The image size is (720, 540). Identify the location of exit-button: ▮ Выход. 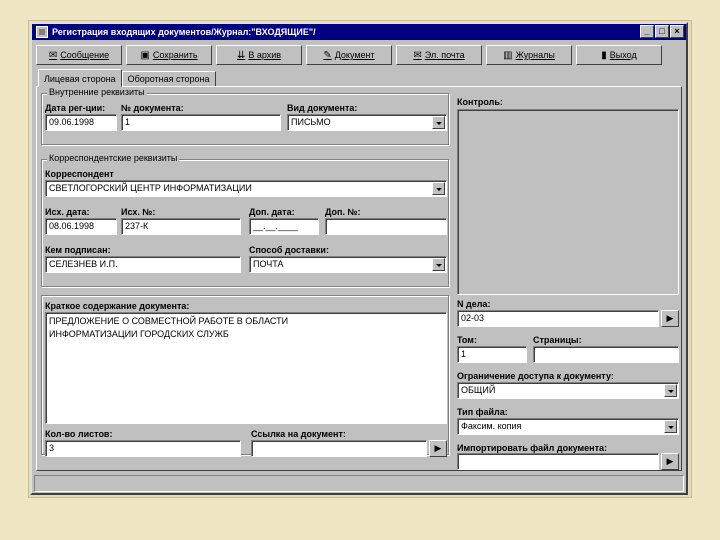
(619, 55).